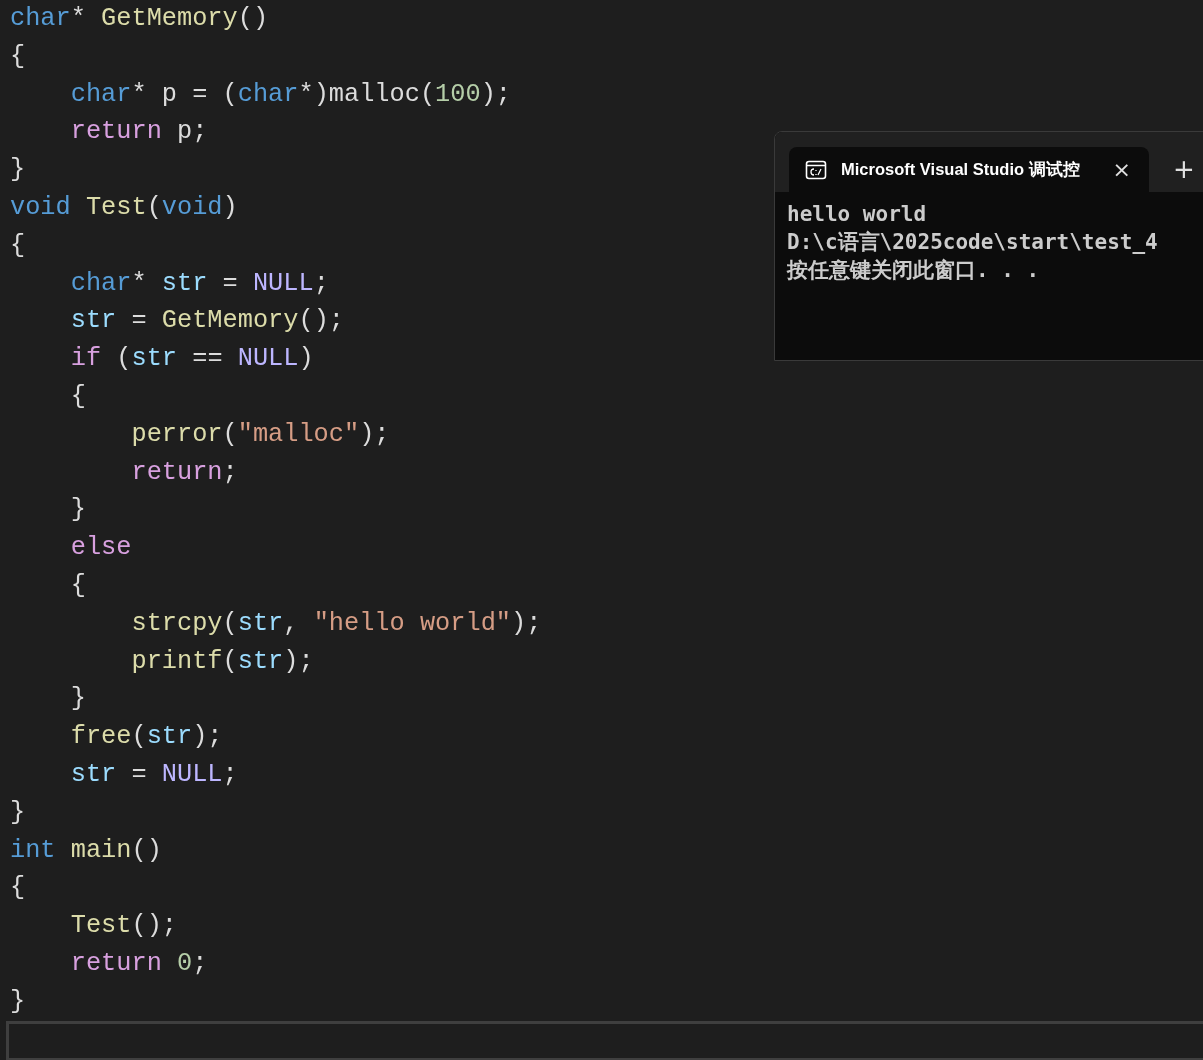 Image resolution: width=1203 pixels, height=1060 pixels. What do you see at coordinates (960, 169) in the screenshot?
I see `tab-title: Microsoft Visual Studio 调试控` at bounding box center [960, 169].